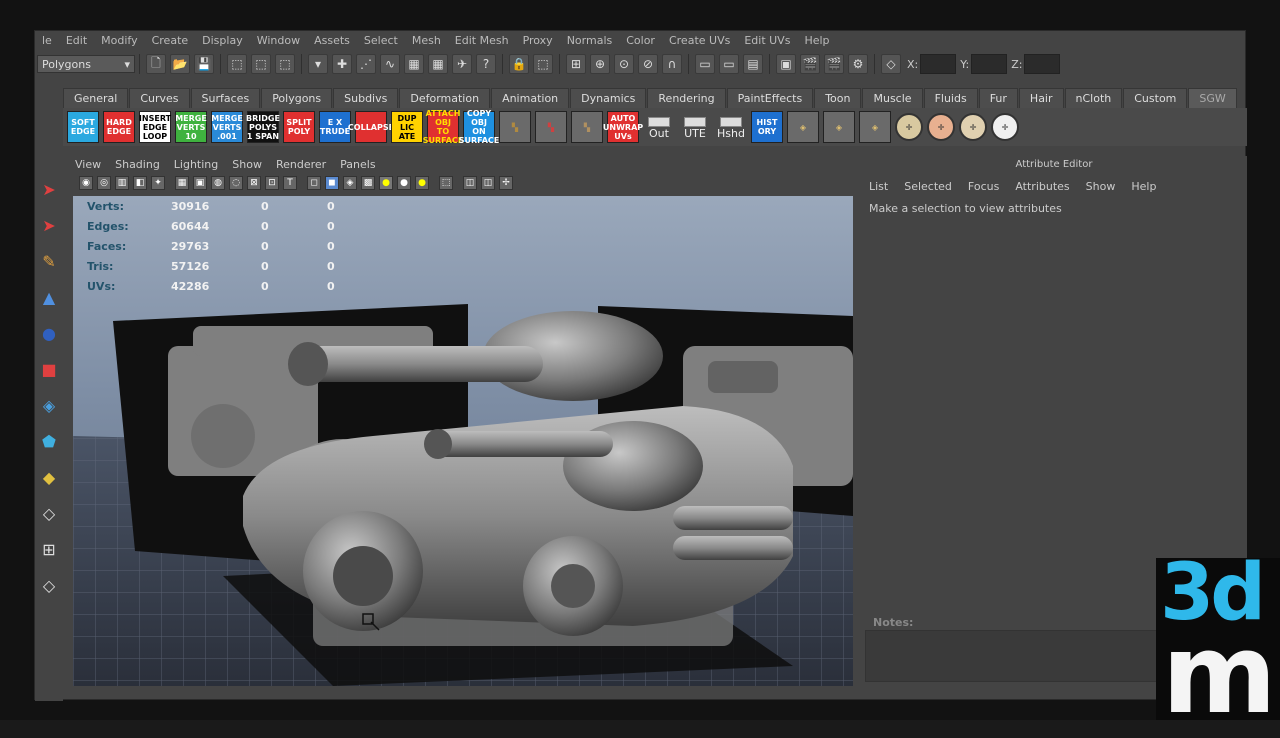 The height and width of the screenshot is (738, 1280). Describe the element at coordinates (950, 98) in the screenshot. I see `shelf-tab-fluids: Fluids` at that location.